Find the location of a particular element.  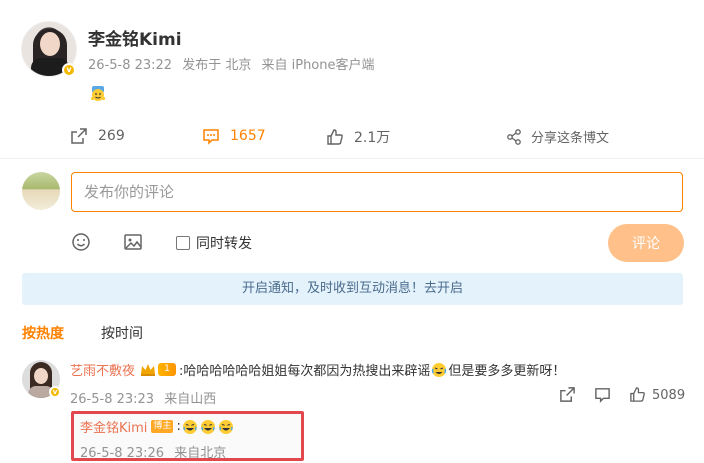

repost-checkbox: 同时转发 is located at coordinates (214, 243).